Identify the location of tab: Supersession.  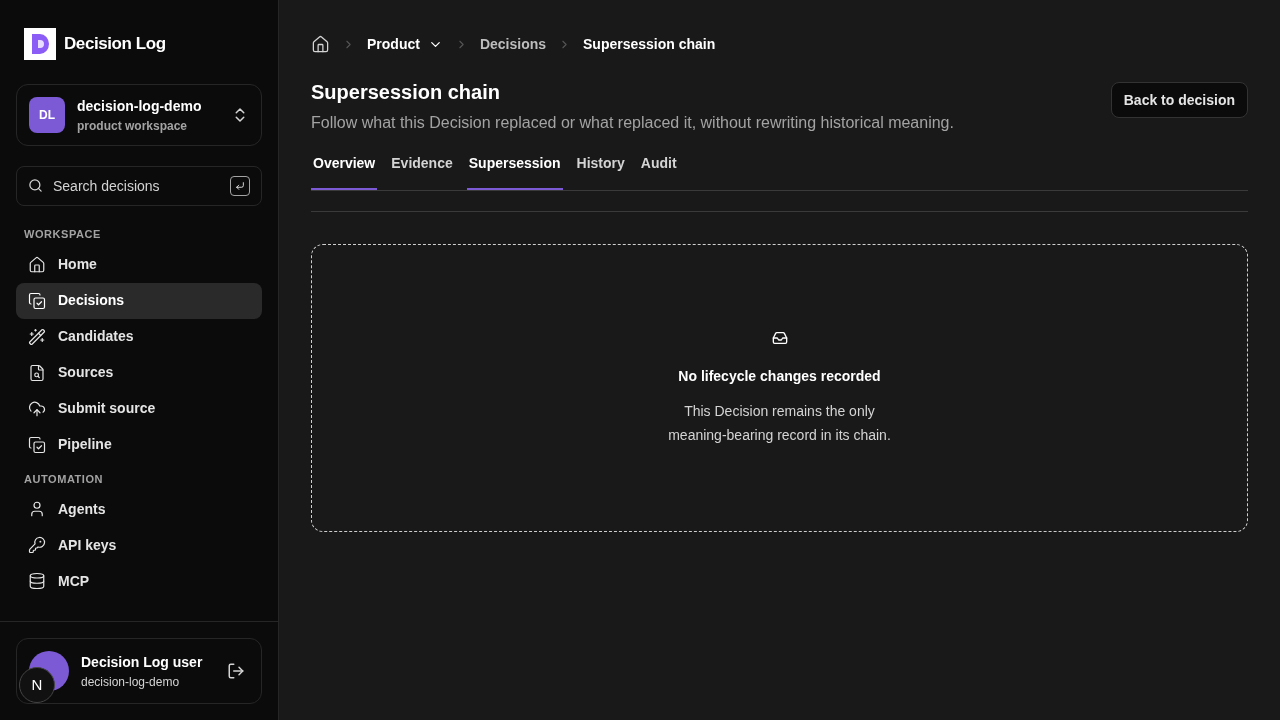
(514, 171).